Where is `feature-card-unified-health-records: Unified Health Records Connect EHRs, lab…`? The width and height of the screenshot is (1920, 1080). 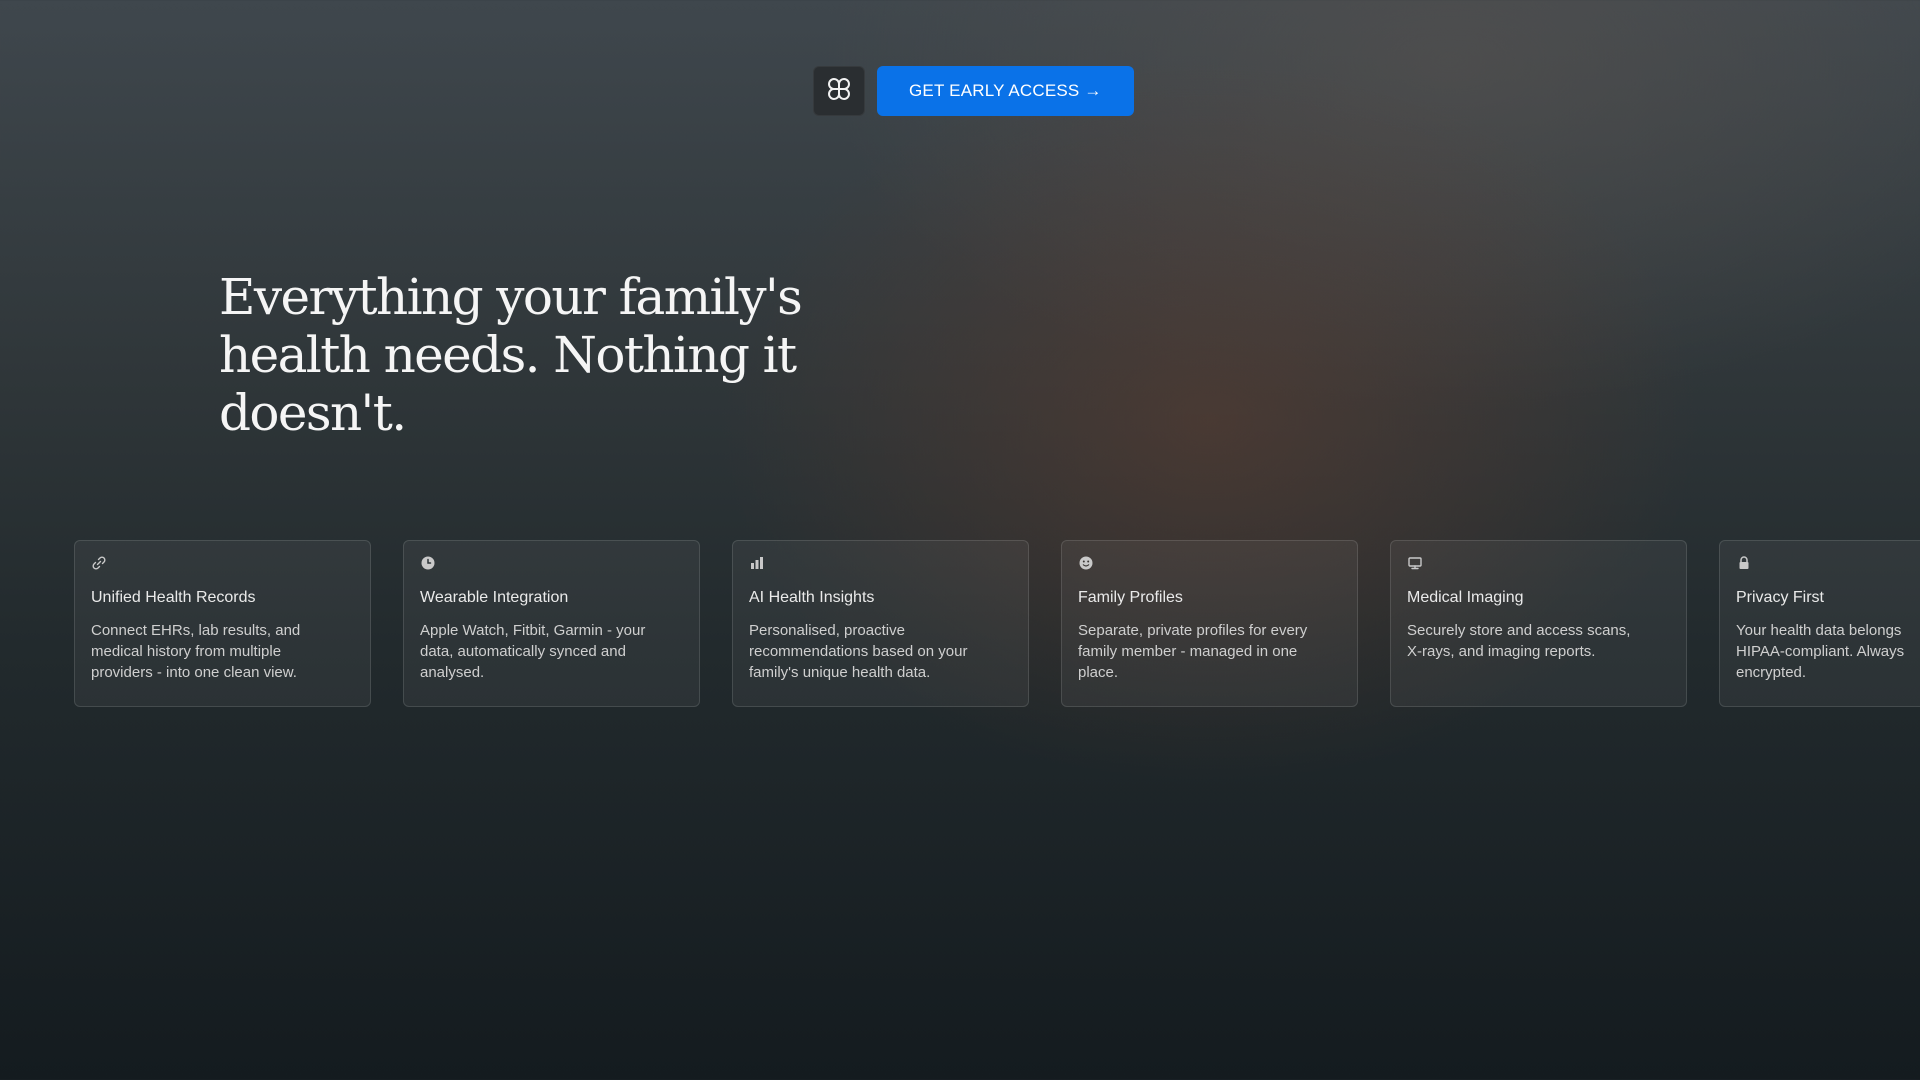 feature-card-unified-health-records: Unified Health Records Connect EHRs, lab… is located at coordinates (222, 623).